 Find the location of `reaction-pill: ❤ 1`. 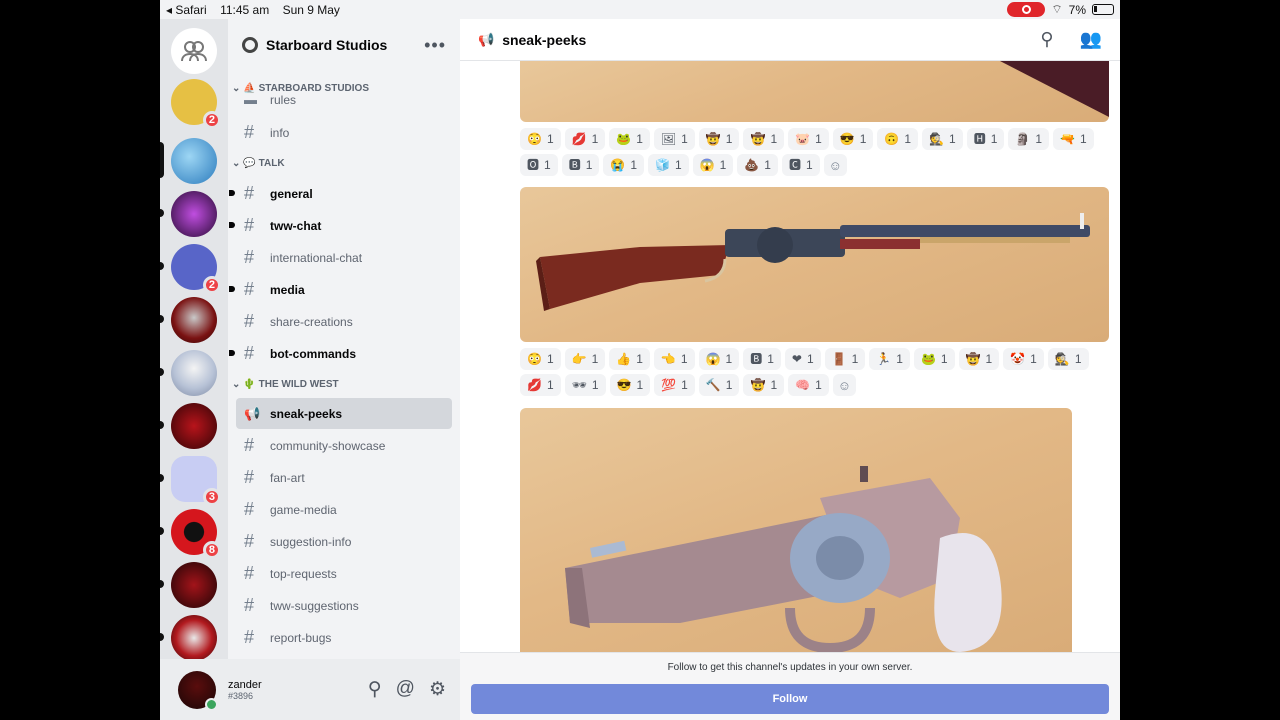

reaction-pill: ❤ 1 is located at coordinates (802, 359).